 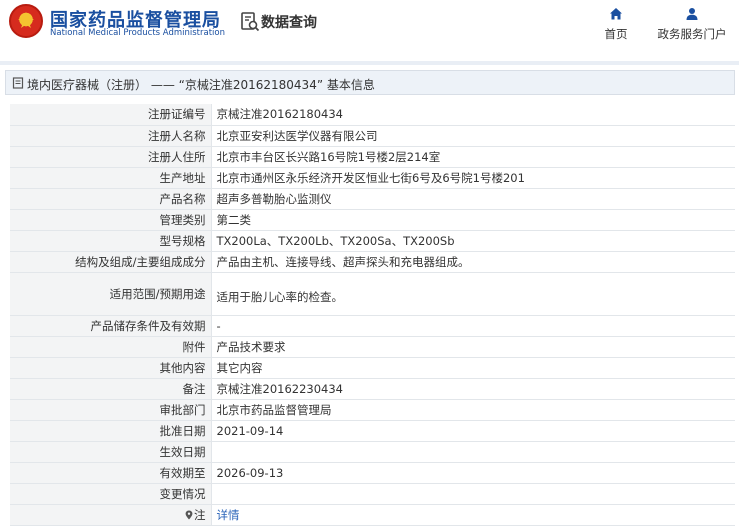 What do you see at coordinates (111, 136) in the screenshot?
I see `row-label: 注册人名称` at bounding box center [111, 136].